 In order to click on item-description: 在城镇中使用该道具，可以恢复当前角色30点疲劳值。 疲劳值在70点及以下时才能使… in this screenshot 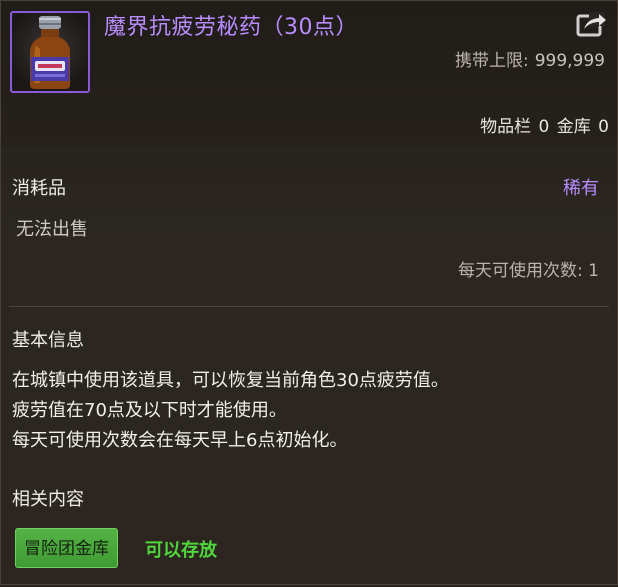, I will do `click(230, 411)`.